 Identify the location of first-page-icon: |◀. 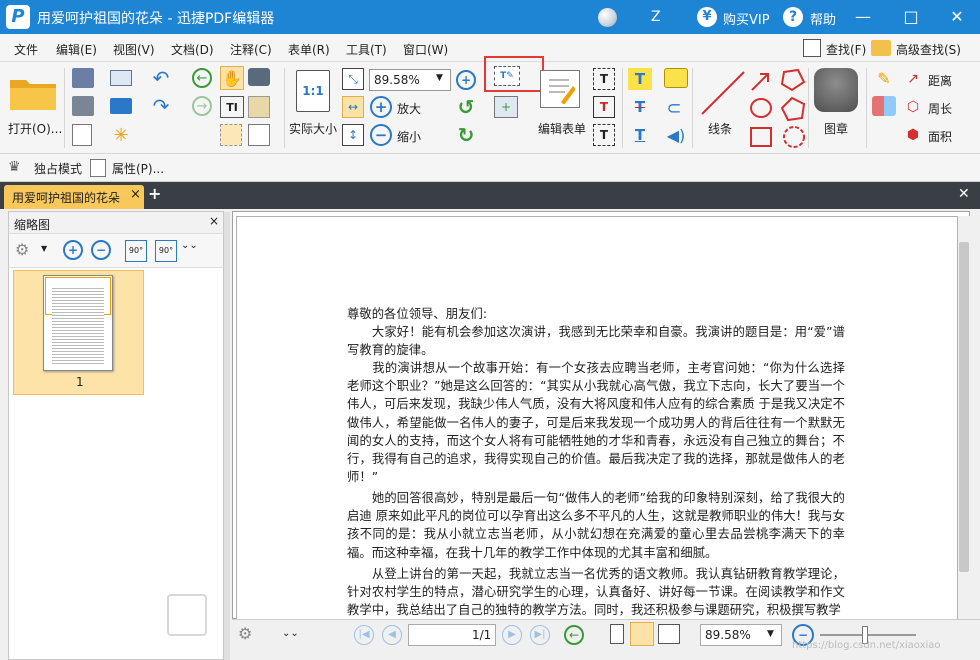
(364, 635).